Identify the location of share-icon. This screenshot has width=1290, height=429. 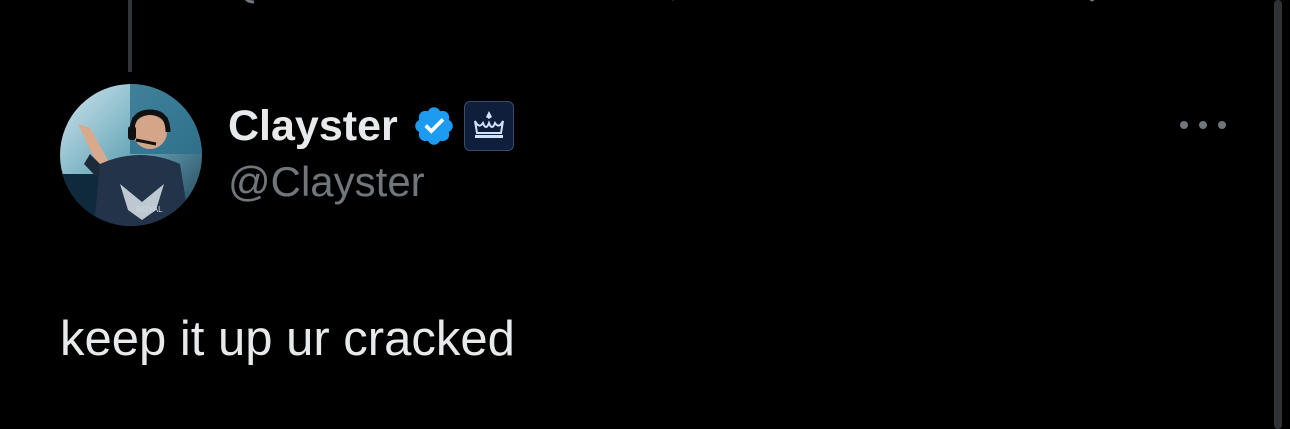
(1200, 4).